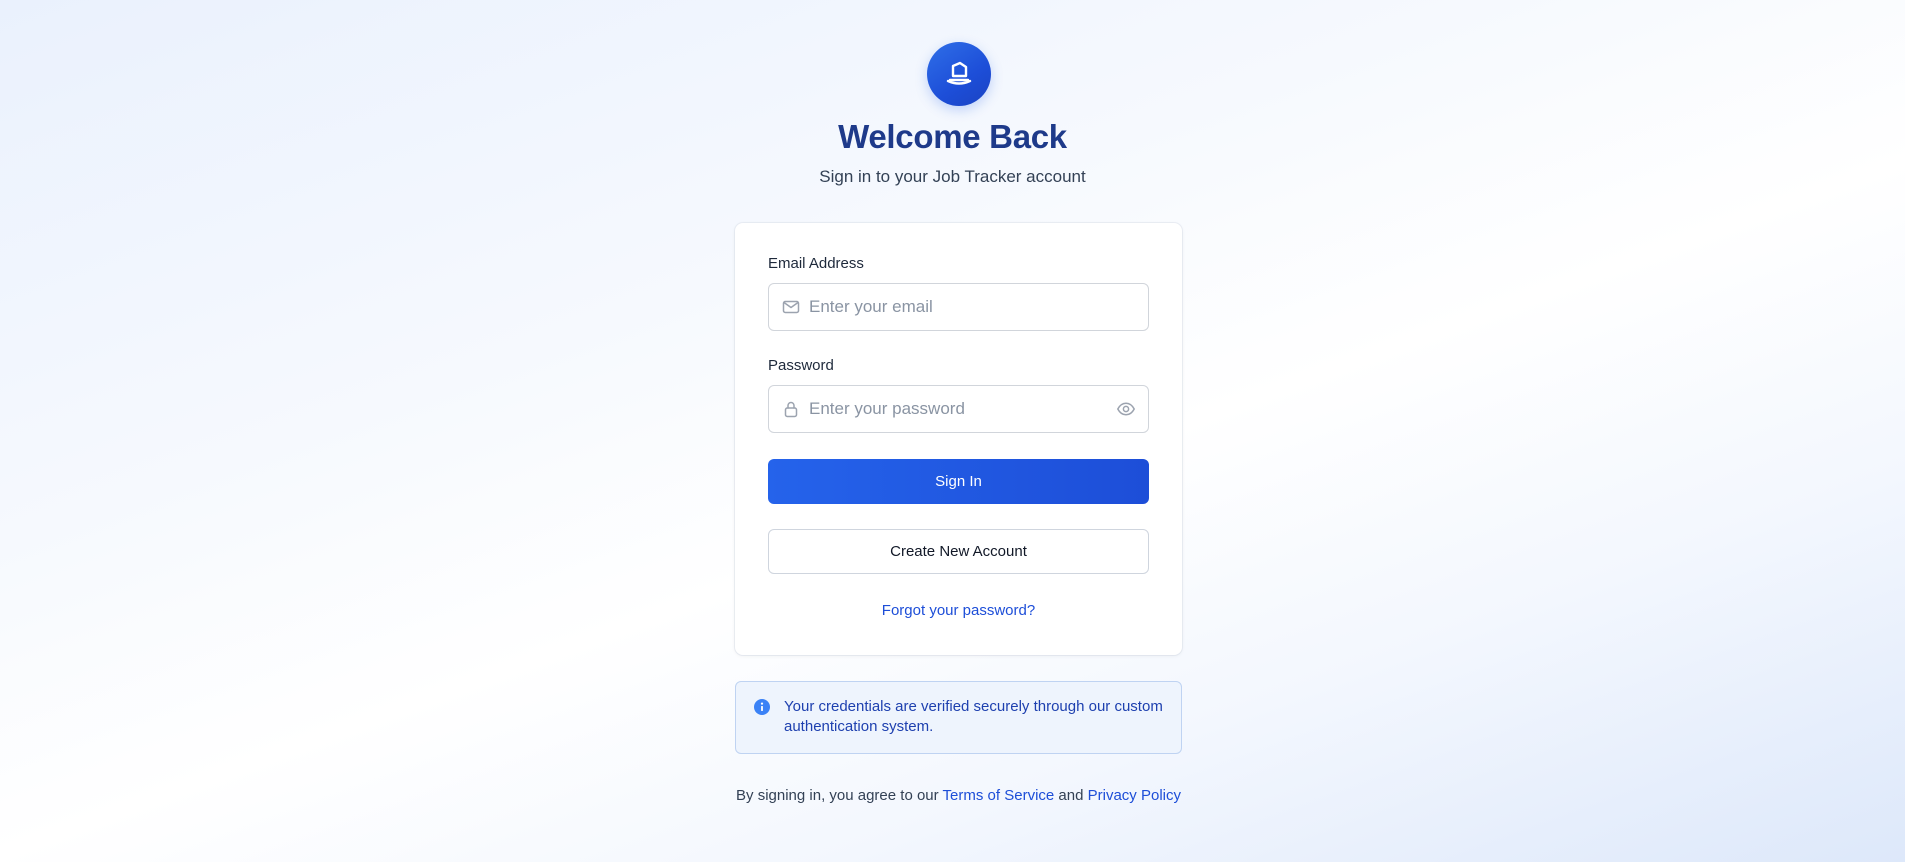  What do you see at coordinates (762, 707) in the screenshot?
I see `info-icon` at bounding box center [762, 707].